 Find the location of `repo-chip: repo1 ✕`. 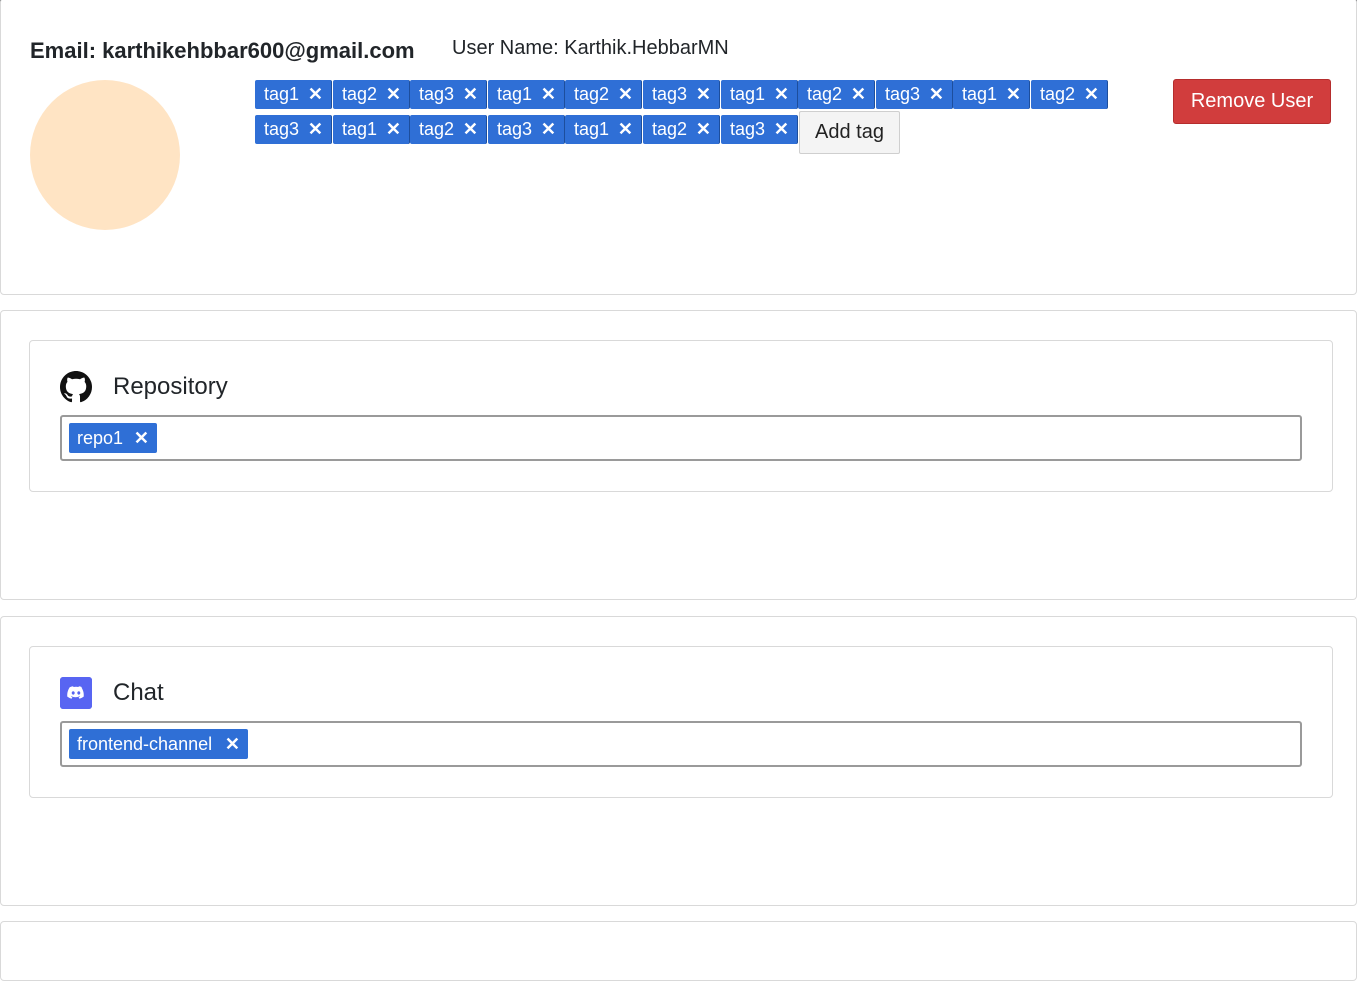

repo-chip: repo1 ✕ is located at coordinates (113, 438).